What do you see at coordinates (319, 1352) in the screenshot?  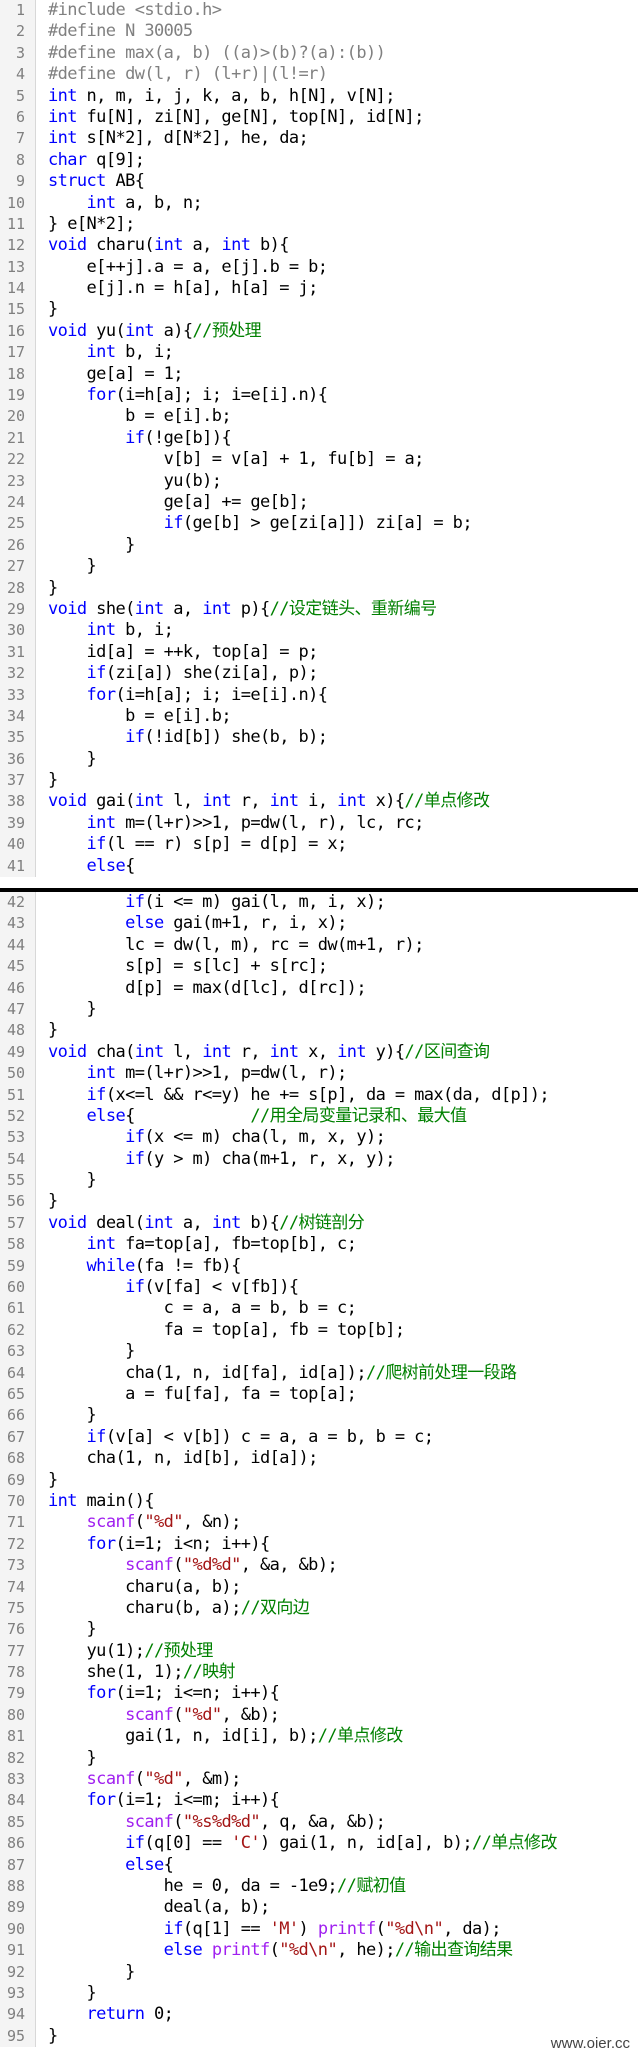 I see `code-line: 63 }` at bounding box center [319, 1352].